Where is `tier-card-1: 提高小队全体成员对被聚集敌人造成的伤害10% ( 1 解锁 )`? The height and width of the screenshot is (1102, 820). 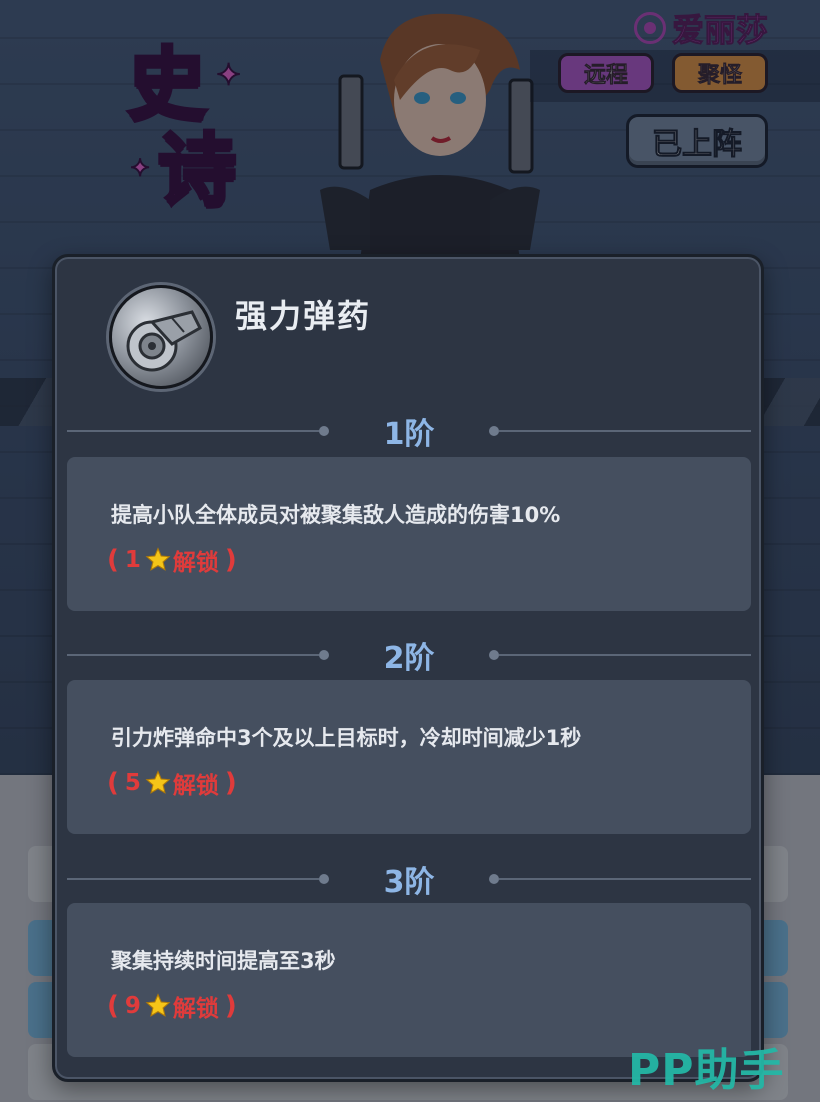
tier-card-1: 提高小队全体成员对被聚集敌人造成的伤害10% ( 1 解锁 ) is located at coordinates (409, 534).